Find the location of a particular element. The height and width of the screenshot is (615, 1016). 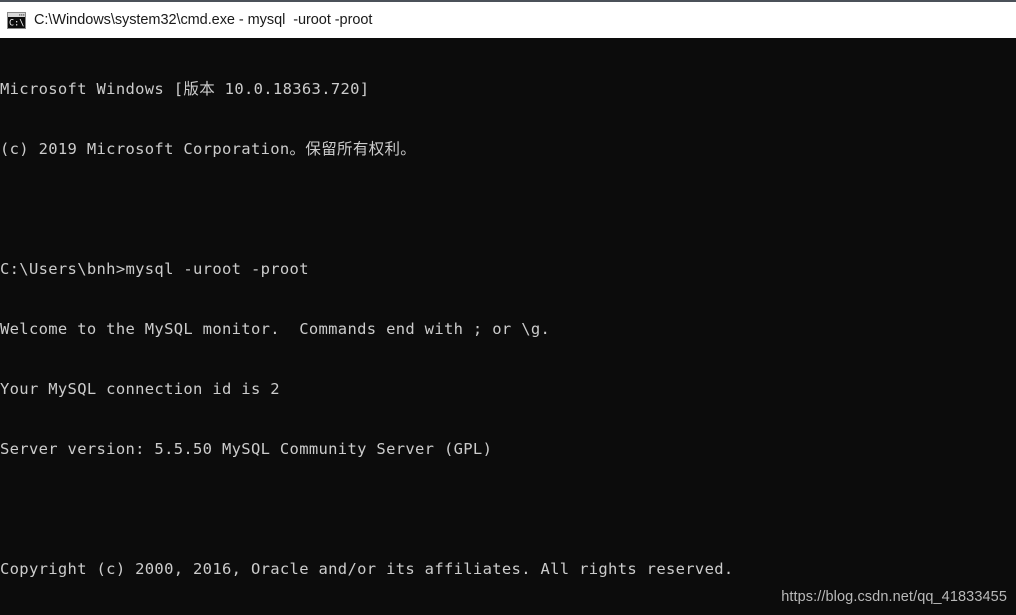

cmd-console-icon: C:\ is located at coordinates (16, 20).